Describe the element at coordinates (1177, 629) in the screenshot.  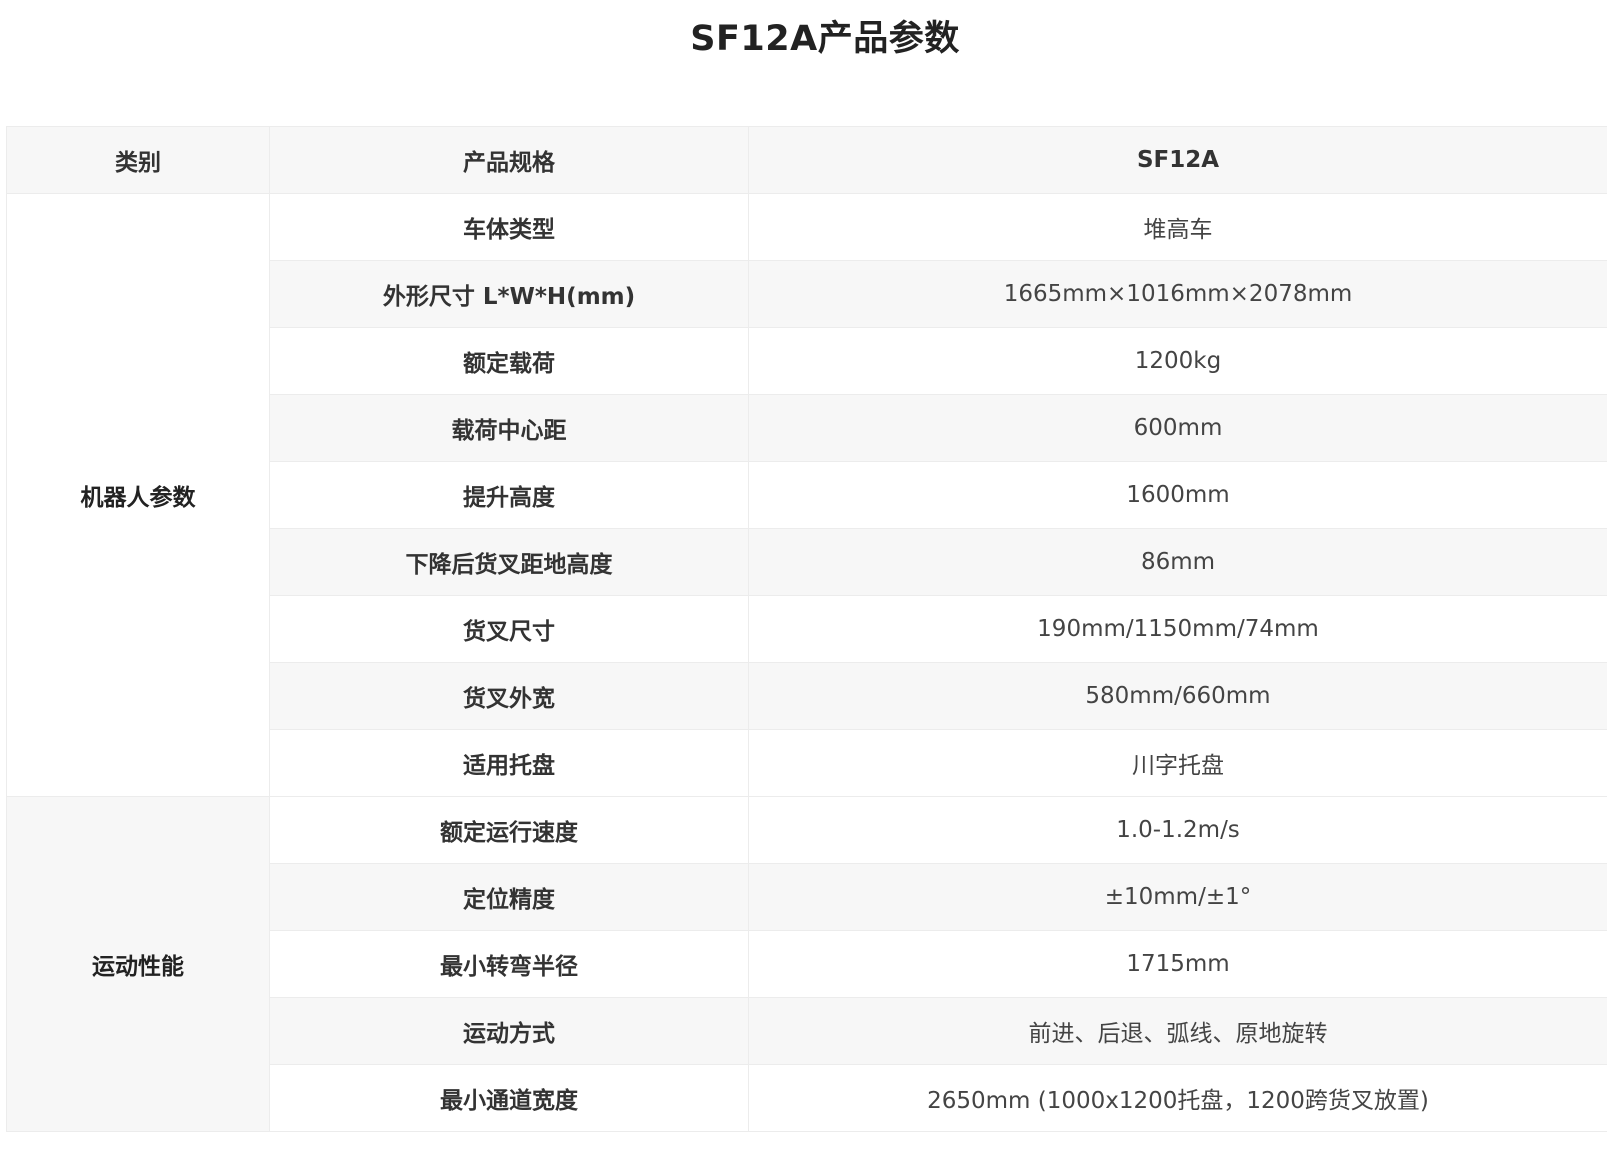
I see `spec-value: 190mm/1150mm/74mm` at that location.